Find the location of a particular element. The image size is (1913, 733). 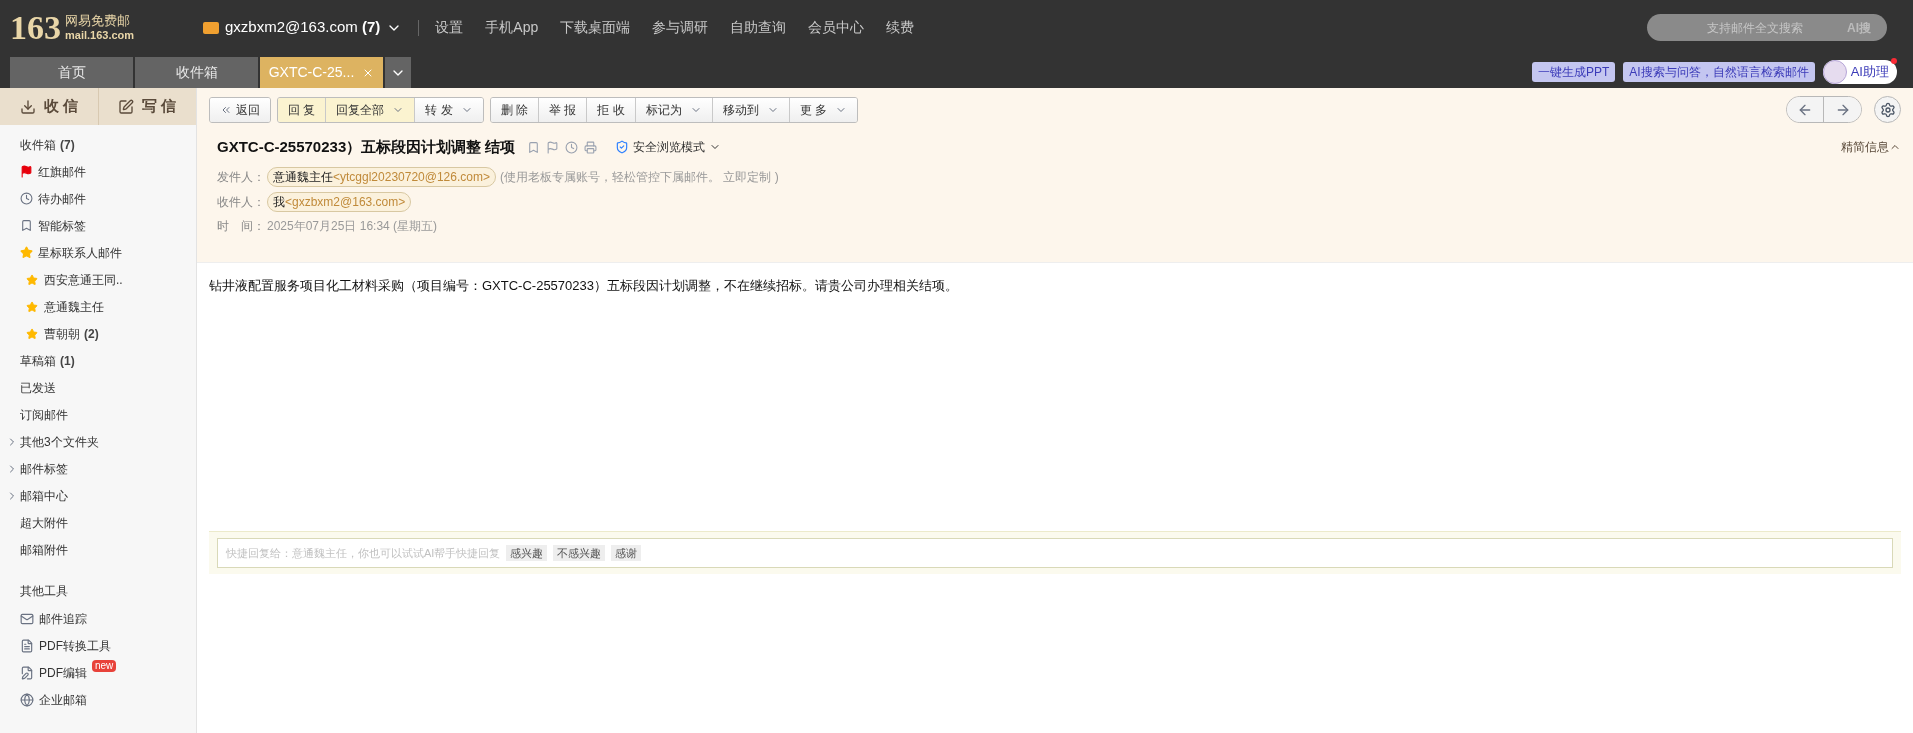

folder-item: 收件箱 (7) is located at coordinates (98, 144).